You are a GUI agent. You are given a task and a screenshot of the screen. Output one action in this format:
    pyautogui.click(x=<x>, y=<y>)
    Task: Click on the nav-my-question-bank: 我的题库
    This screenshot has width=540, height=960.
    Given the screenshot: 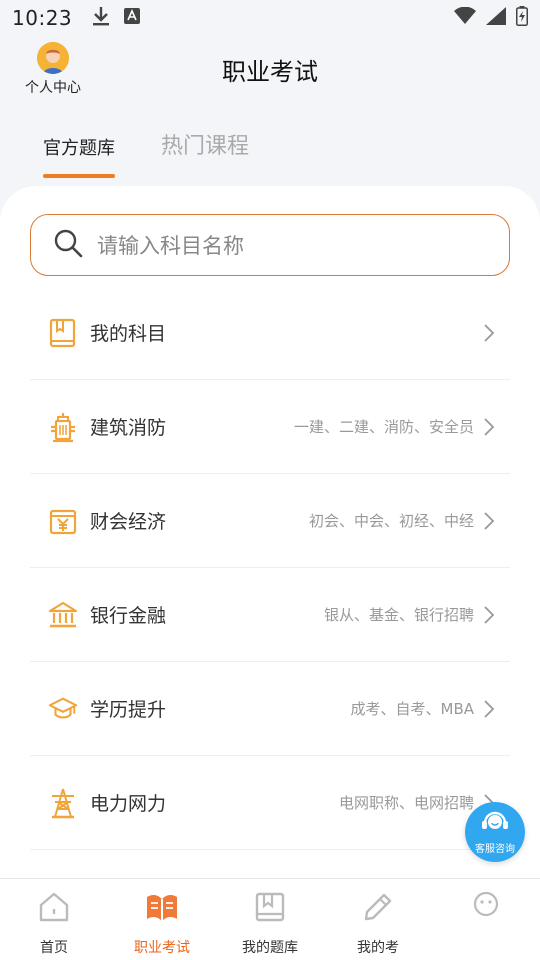 What is the action you would take?
    pyautogui.click(x=270, y=919)
    